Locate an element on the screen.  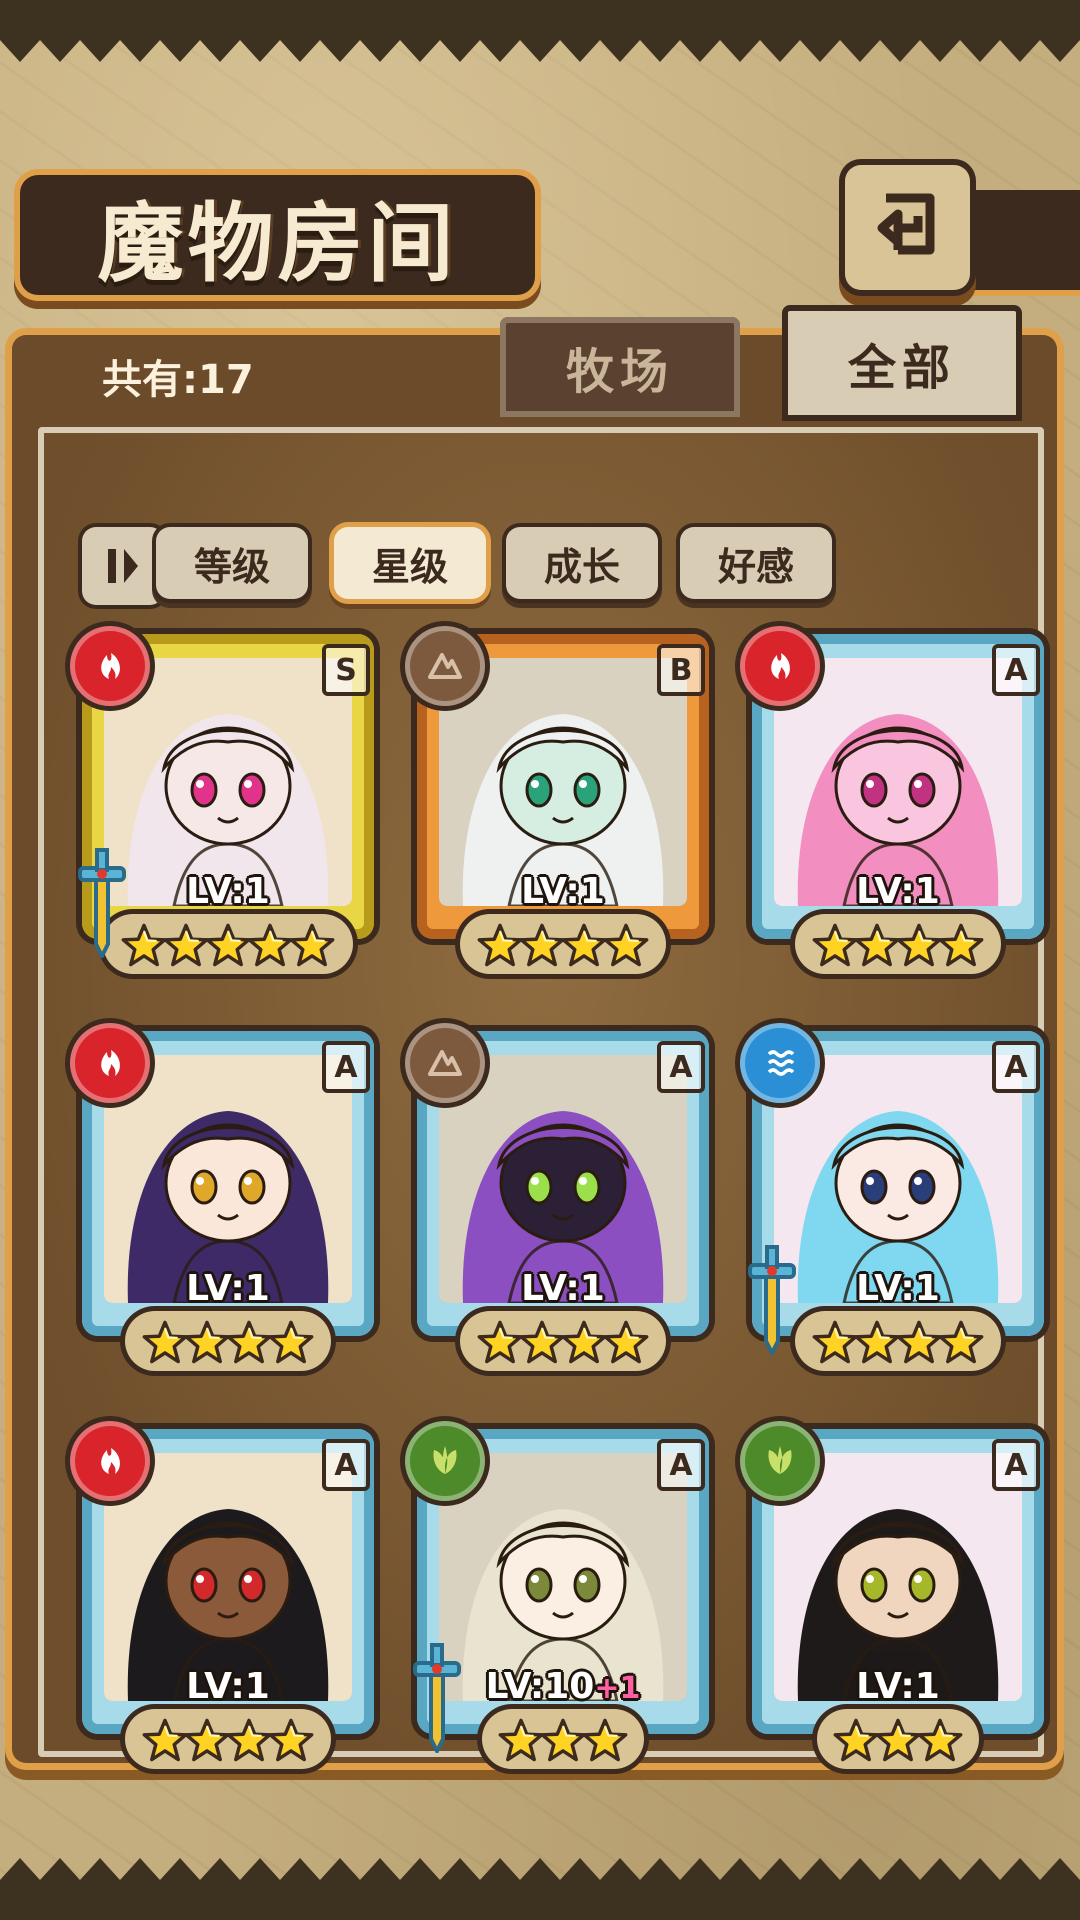
filter-star-button: 星级 is located at coordinates (410, 563).